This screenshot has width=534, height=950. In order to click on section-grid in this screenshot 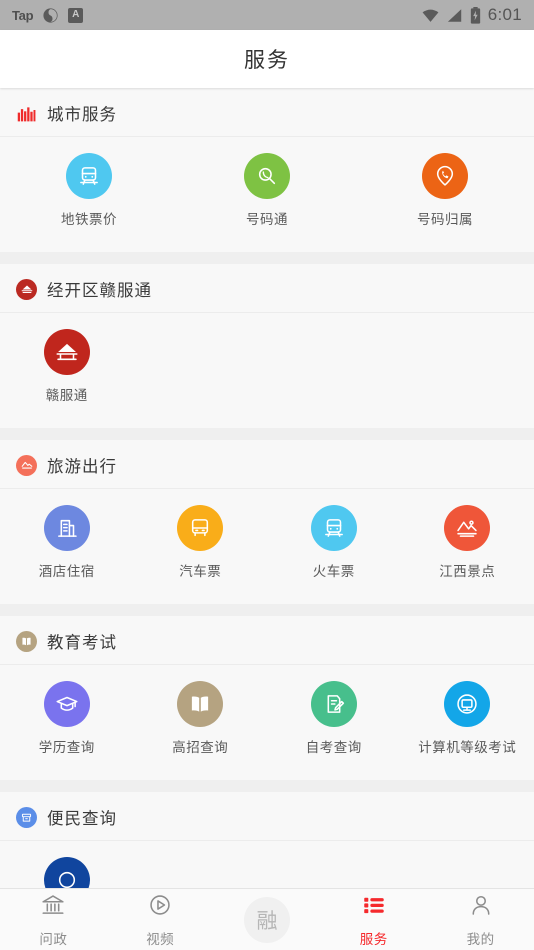, I will do `click(267, 864)`.